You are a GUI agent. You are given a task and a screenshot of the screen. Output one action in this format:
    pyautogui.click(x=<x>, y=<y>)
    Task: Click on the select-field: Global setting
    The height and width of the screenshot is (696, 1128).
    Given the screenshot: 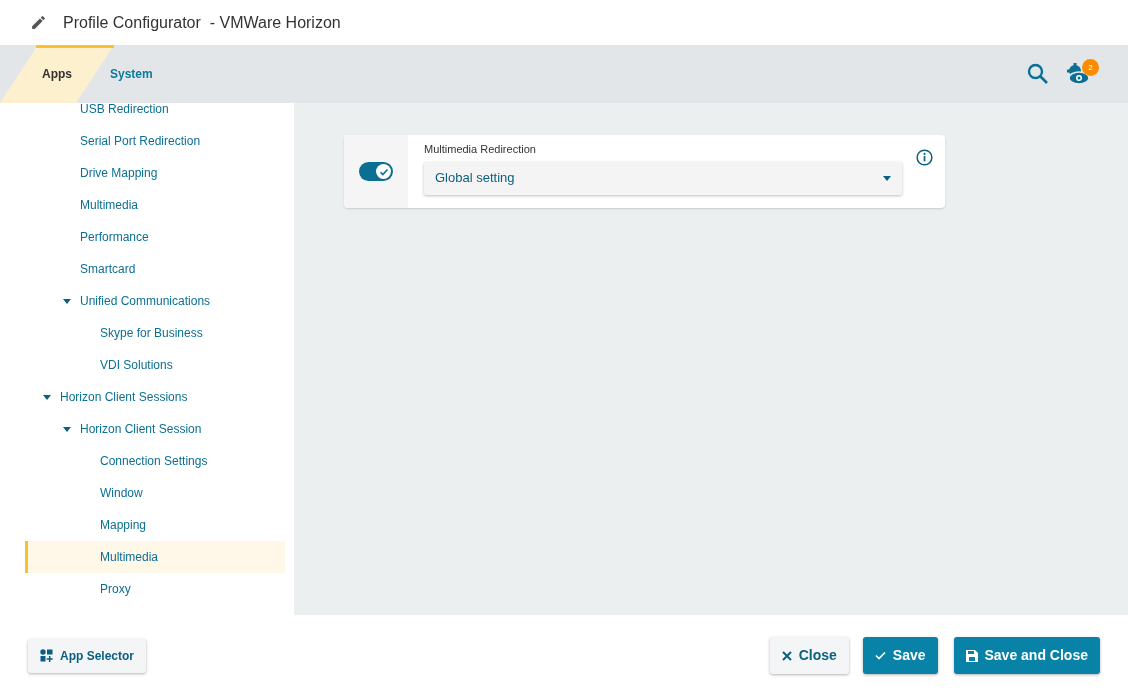 What is the action you would take?
    pyautogui.click(x=663, y=178)
    